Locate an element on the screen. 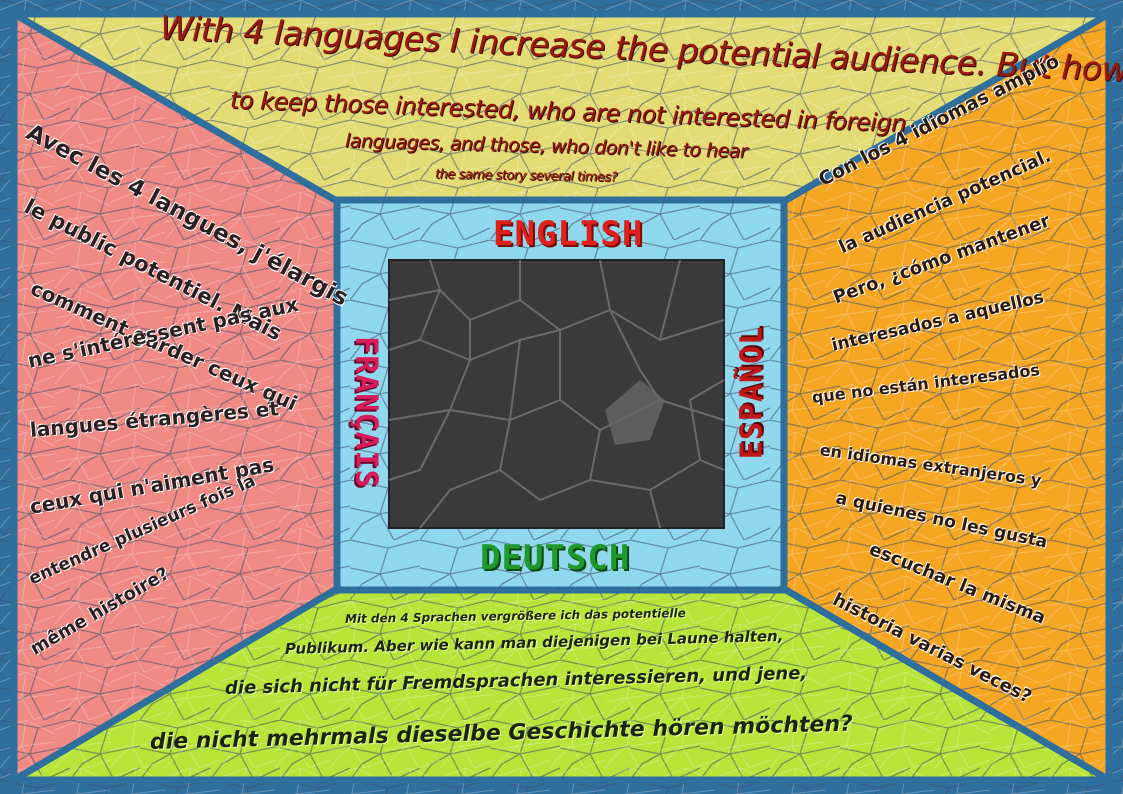  label-deutsch: DEUTSCH is located at coordinates (555, 558).